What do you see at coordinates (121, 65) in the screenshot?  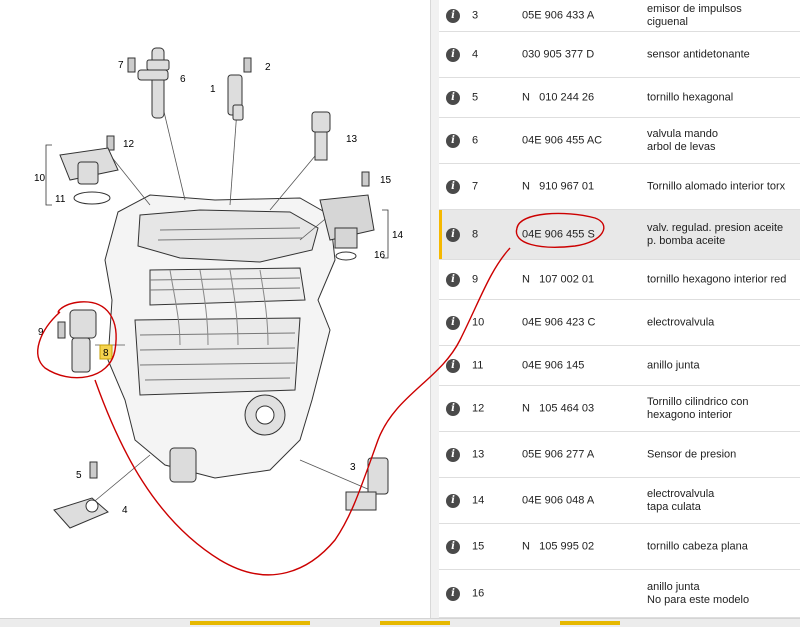 I see `callout-7: 7` at bounding box center [121, 65].